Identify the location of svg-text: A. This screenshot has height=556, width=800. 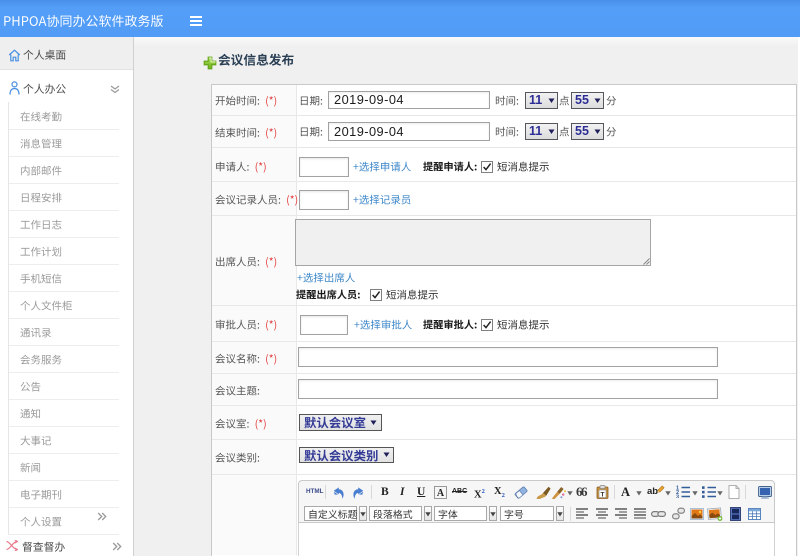
(441, 493).